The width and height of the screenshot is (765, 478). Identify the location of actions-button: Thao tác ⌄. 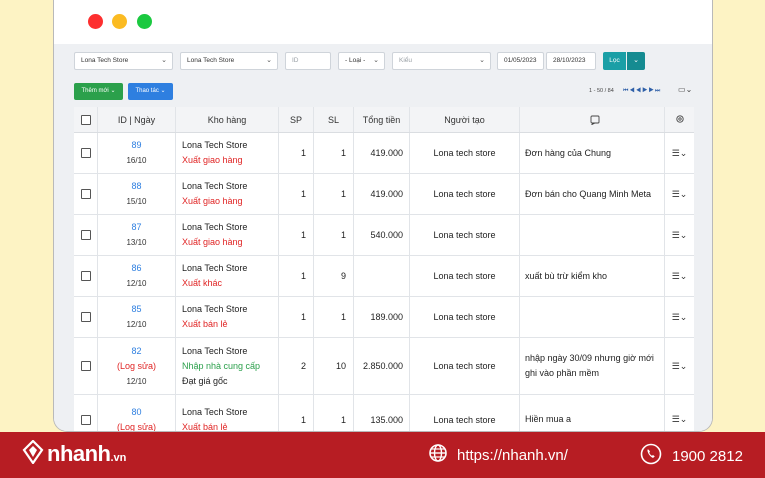
(150, 91).